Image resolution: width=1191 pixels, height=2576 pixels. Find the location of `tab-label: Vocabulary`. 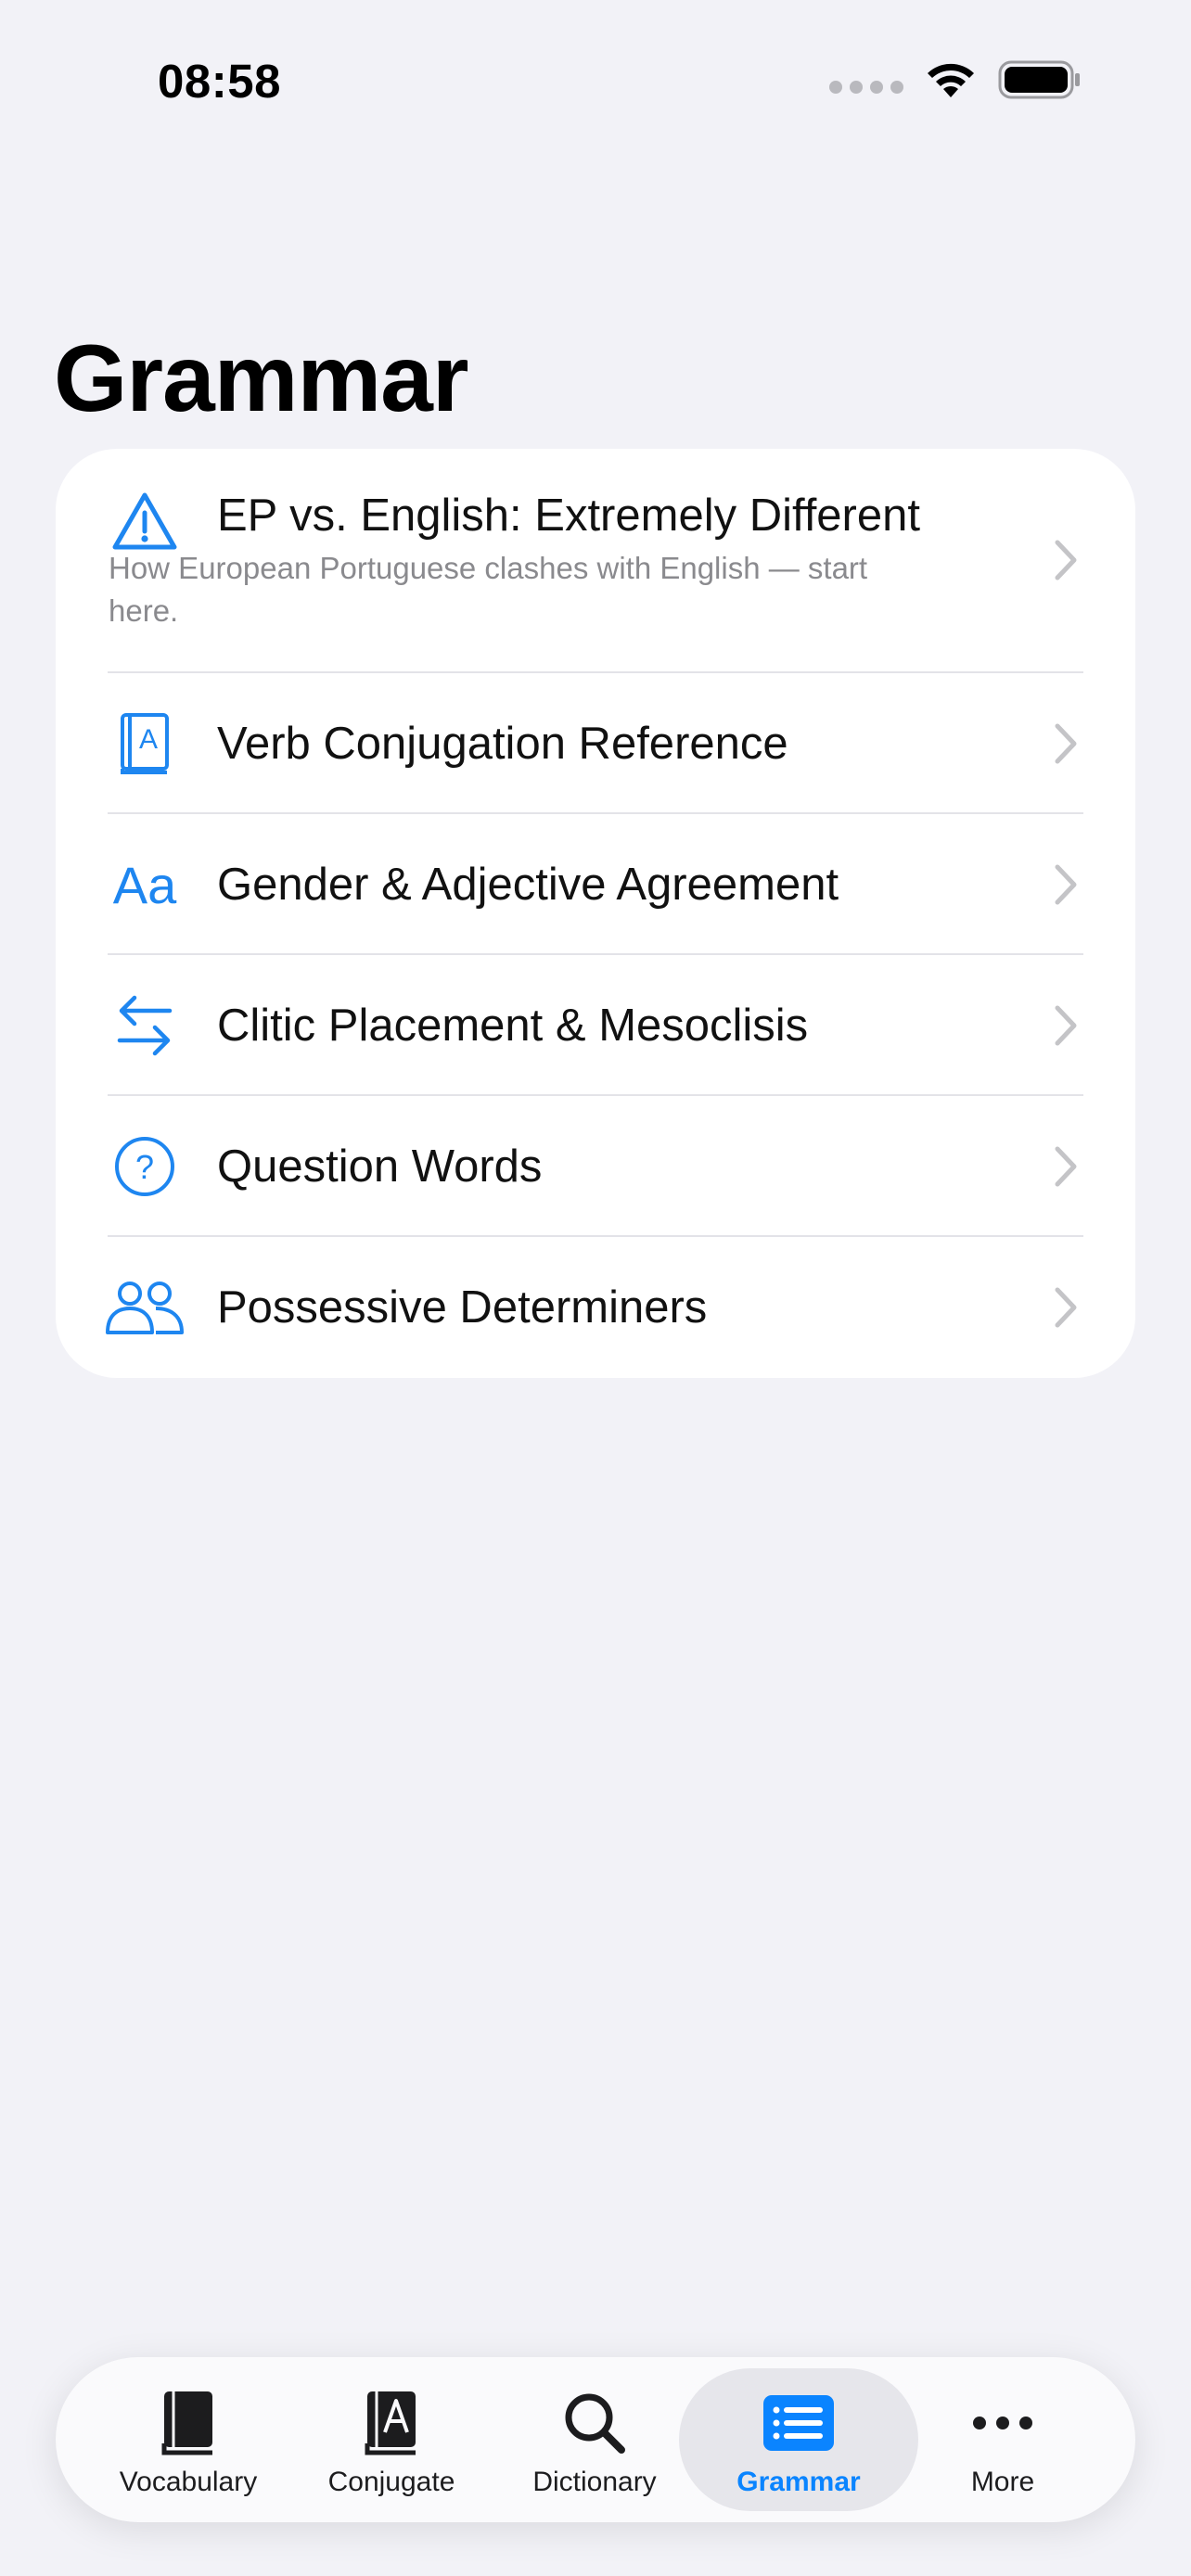

tab-label: Vocabulary is located at coordinates (188, 2482).